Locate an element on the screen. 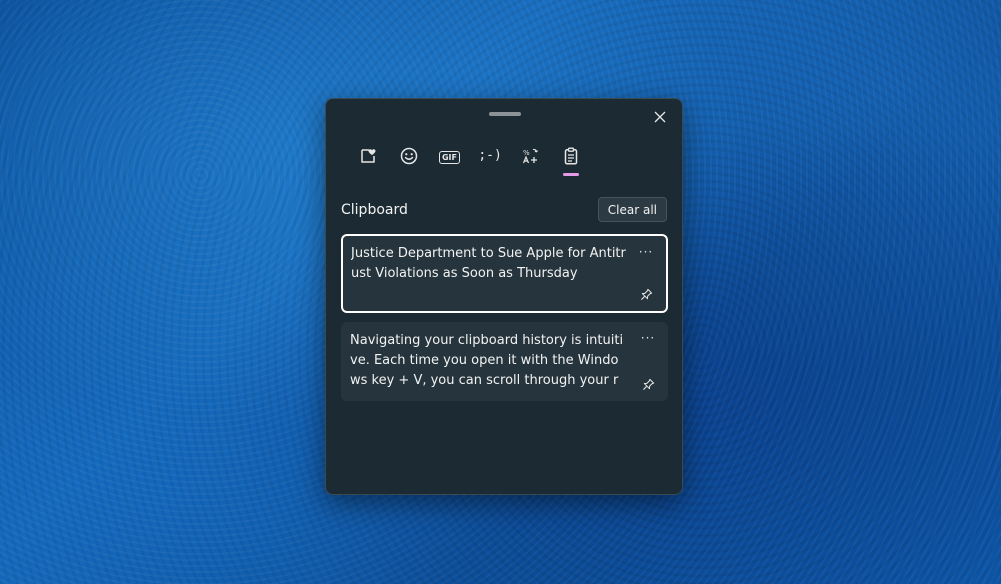  heart-note-icon is located at coordinates (368, 156).